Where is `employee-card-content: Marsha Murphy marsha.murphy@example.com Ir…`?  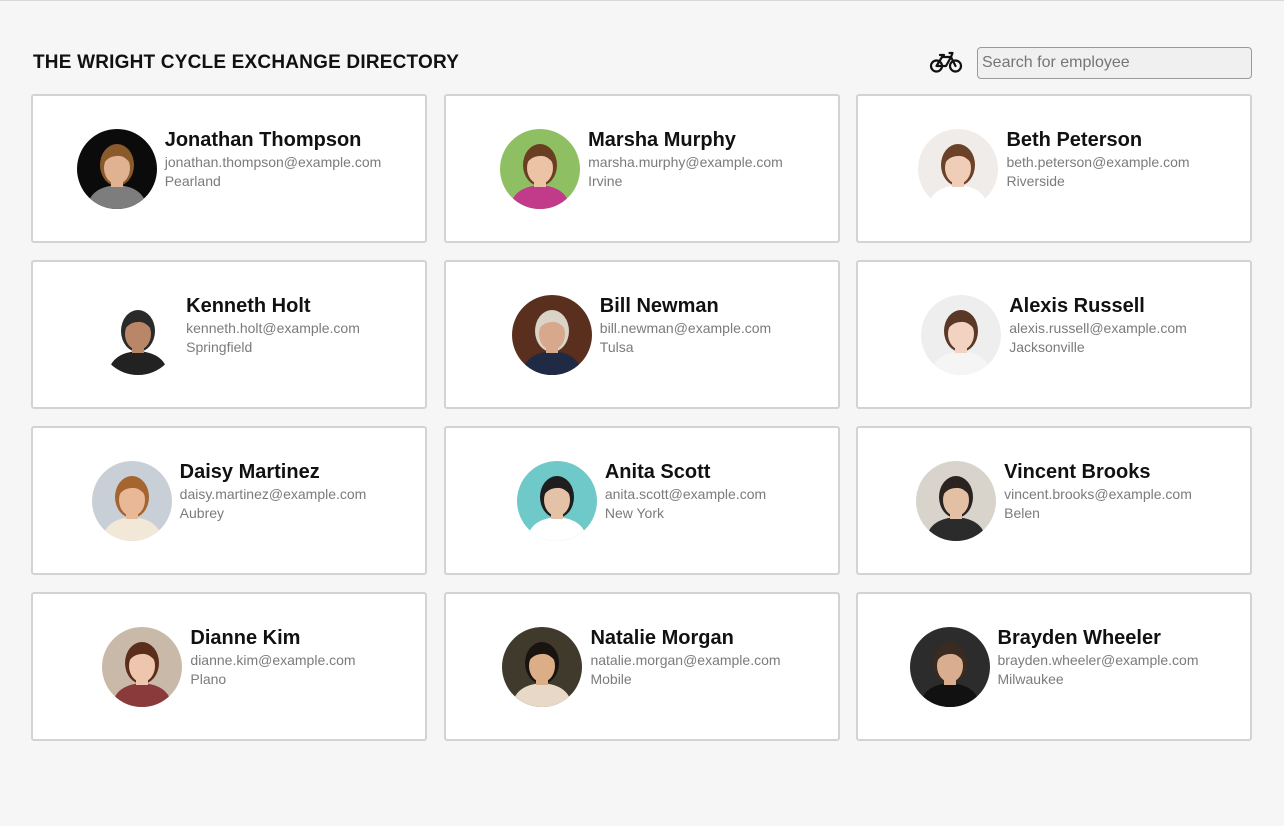 employee-card-content: Marsha Murphy marsha.murphy@example.com Ir… is located at coordinates (641, 168).